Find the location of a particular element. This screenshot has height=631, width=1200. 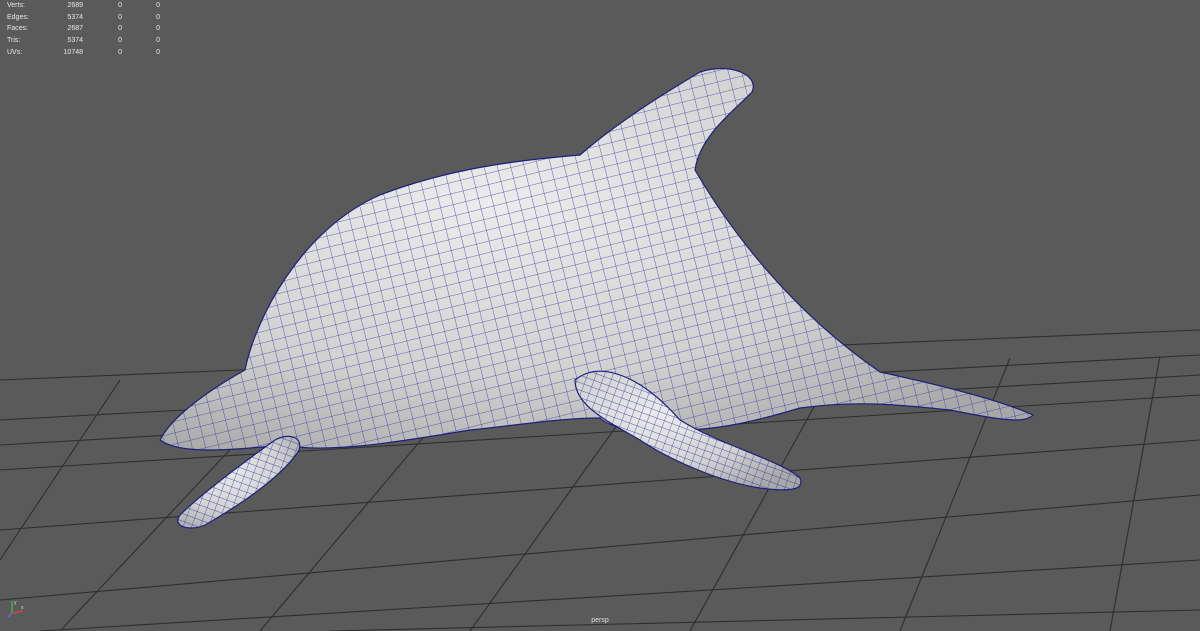

hud-row-verts: Verts: 2689 0 0 is located at coordinates (87, 6).